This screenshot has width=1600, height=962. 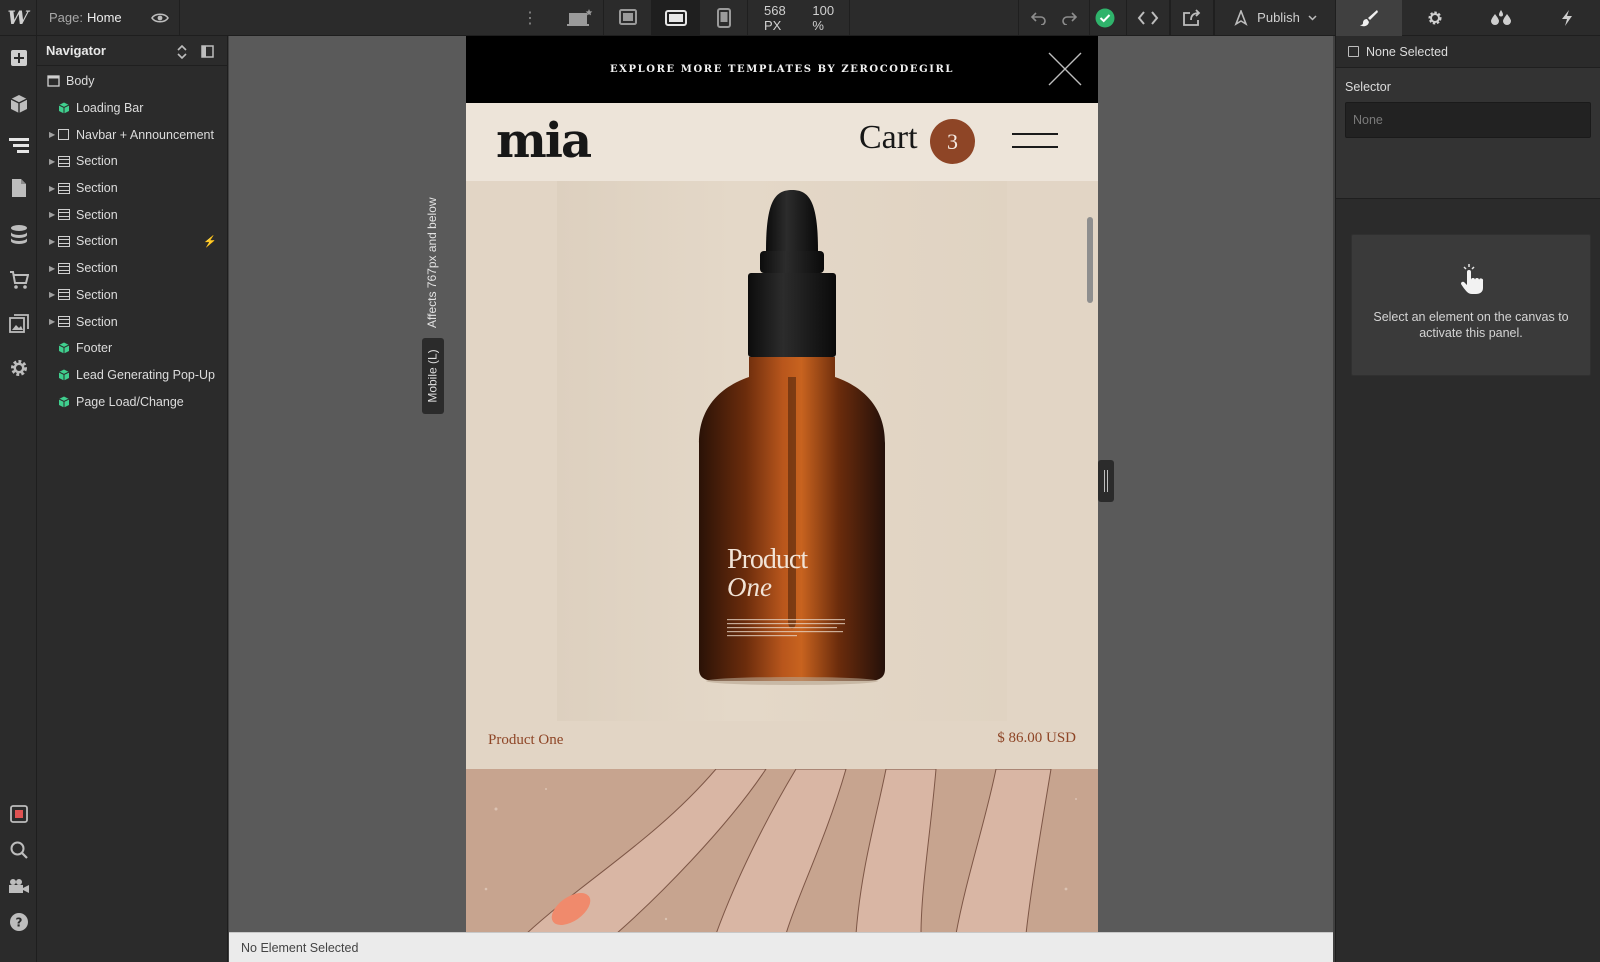 What do you see at coordinates (132, 51) in the screenshot?
I see `navigator-header: Navigator` at bounding box center [132, 51].